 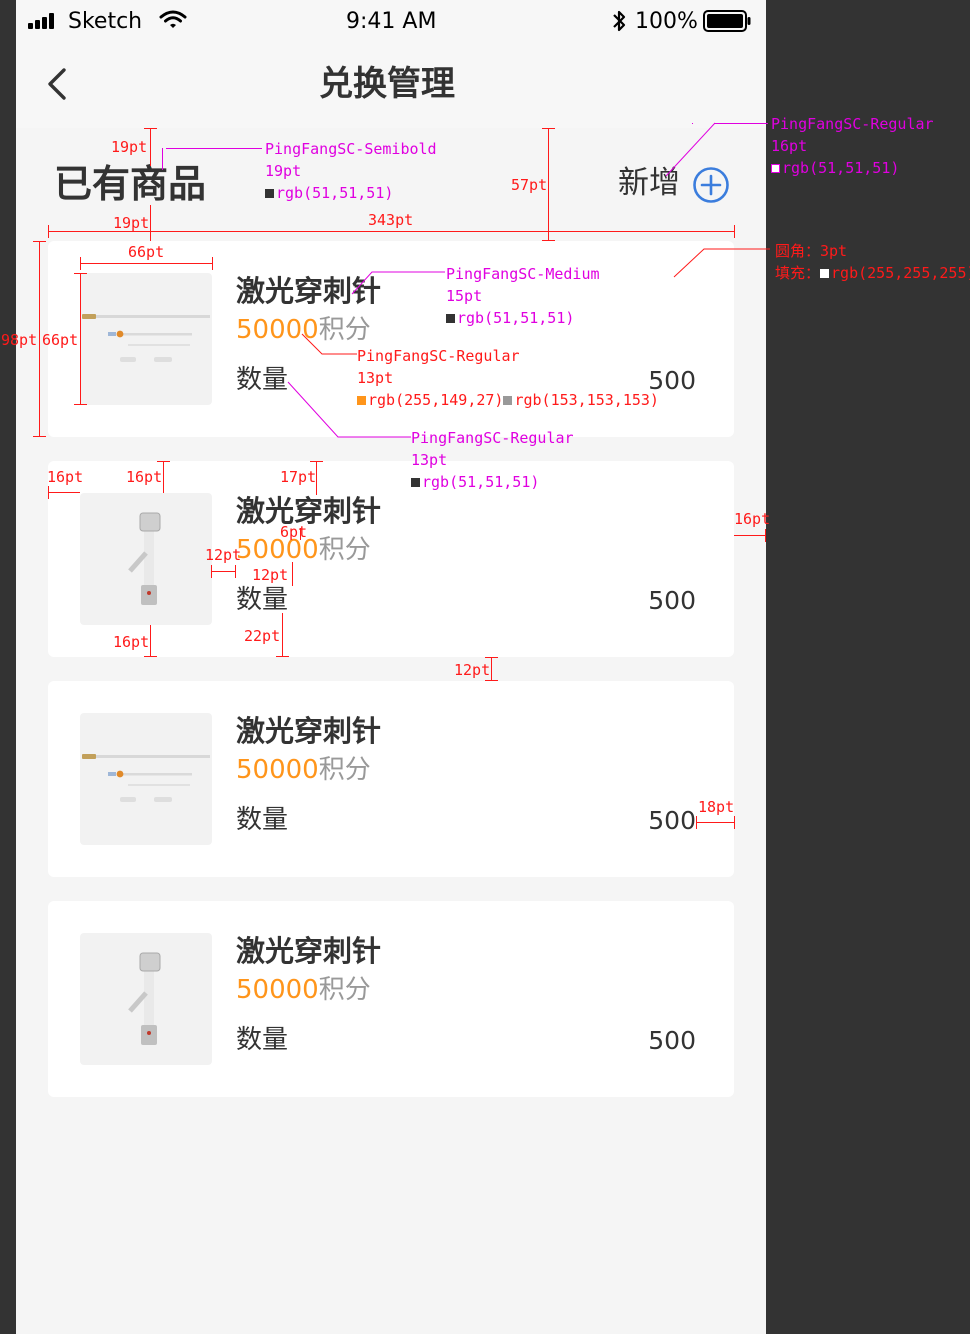 I want to click on status-bar: Sketch 9:41 AM 100%, so click(x=391, y=22).